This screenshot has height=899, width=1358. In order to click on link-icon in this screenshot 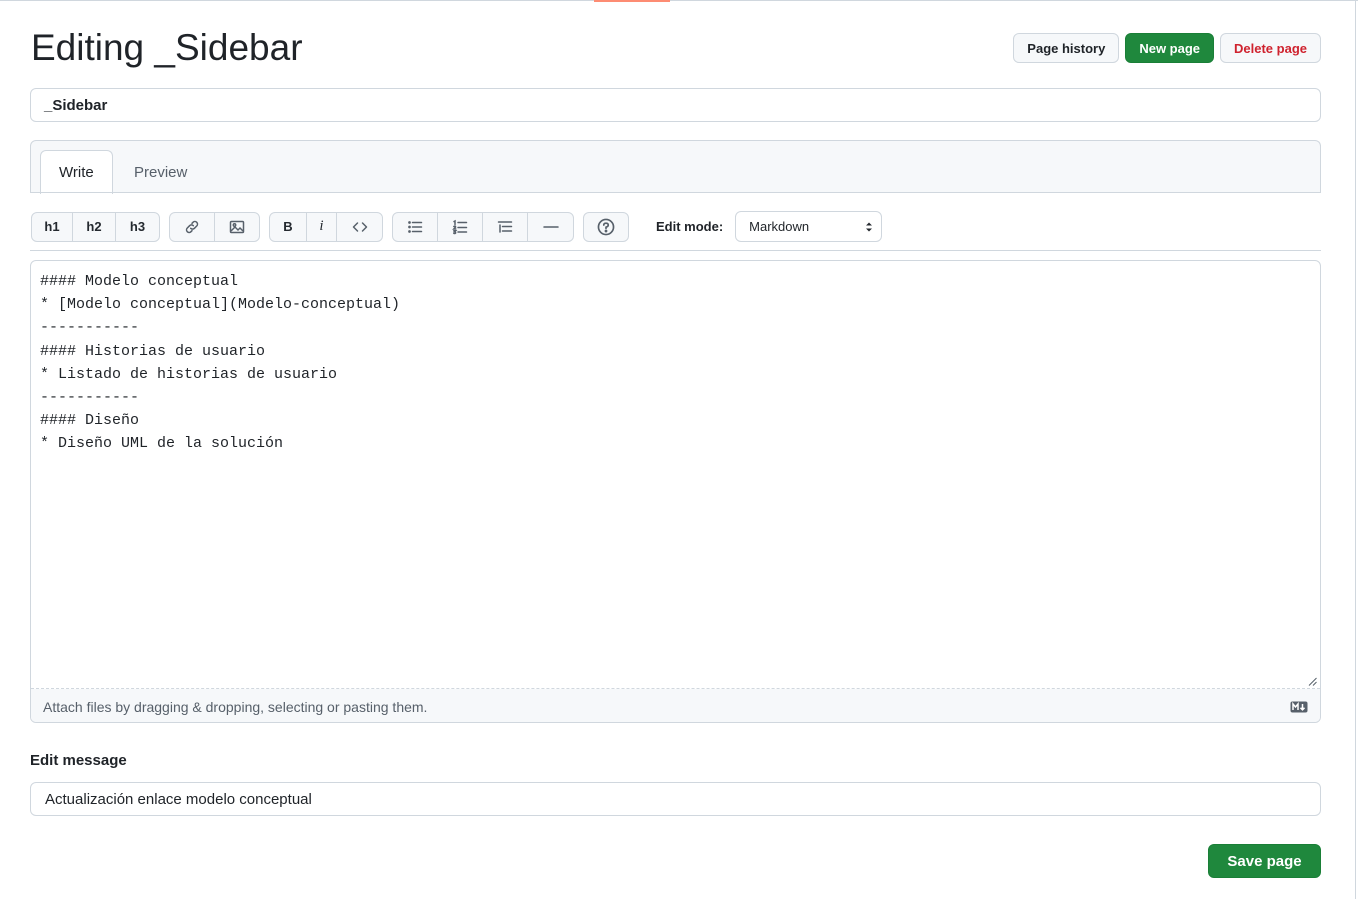, I will do `click(192, 226)`.